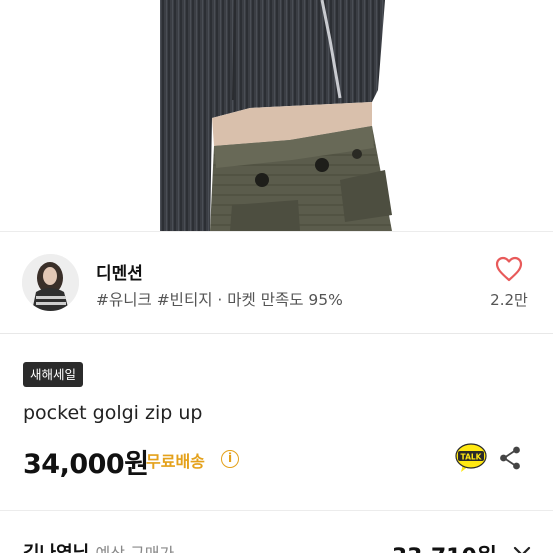 The width and height of the screenshot is (553, 553). What do you see at coordinates (230, 459) in the screenshot?
I see `info-icon: i` at bounding box center [230, 459].